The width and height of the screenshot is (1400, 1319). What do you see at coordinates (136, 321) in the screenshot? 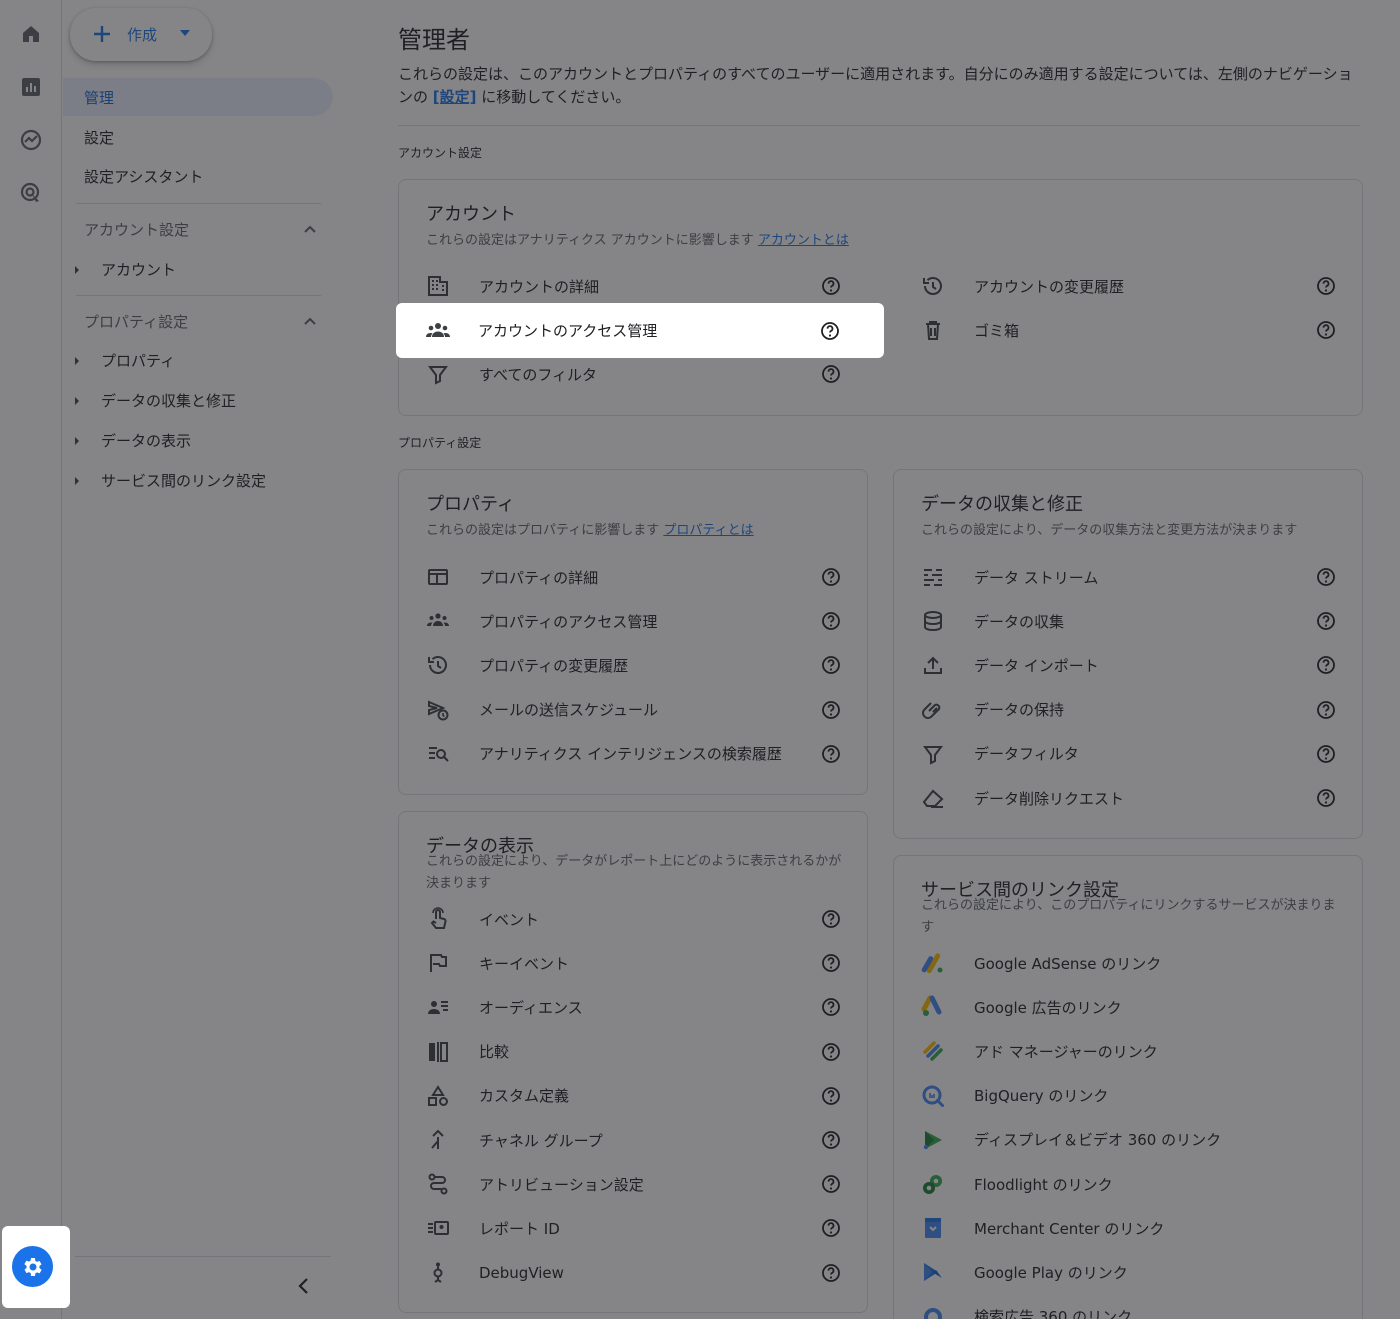
I see `section-property-settings: プロパティ設定` at bounding box center [136, 321].